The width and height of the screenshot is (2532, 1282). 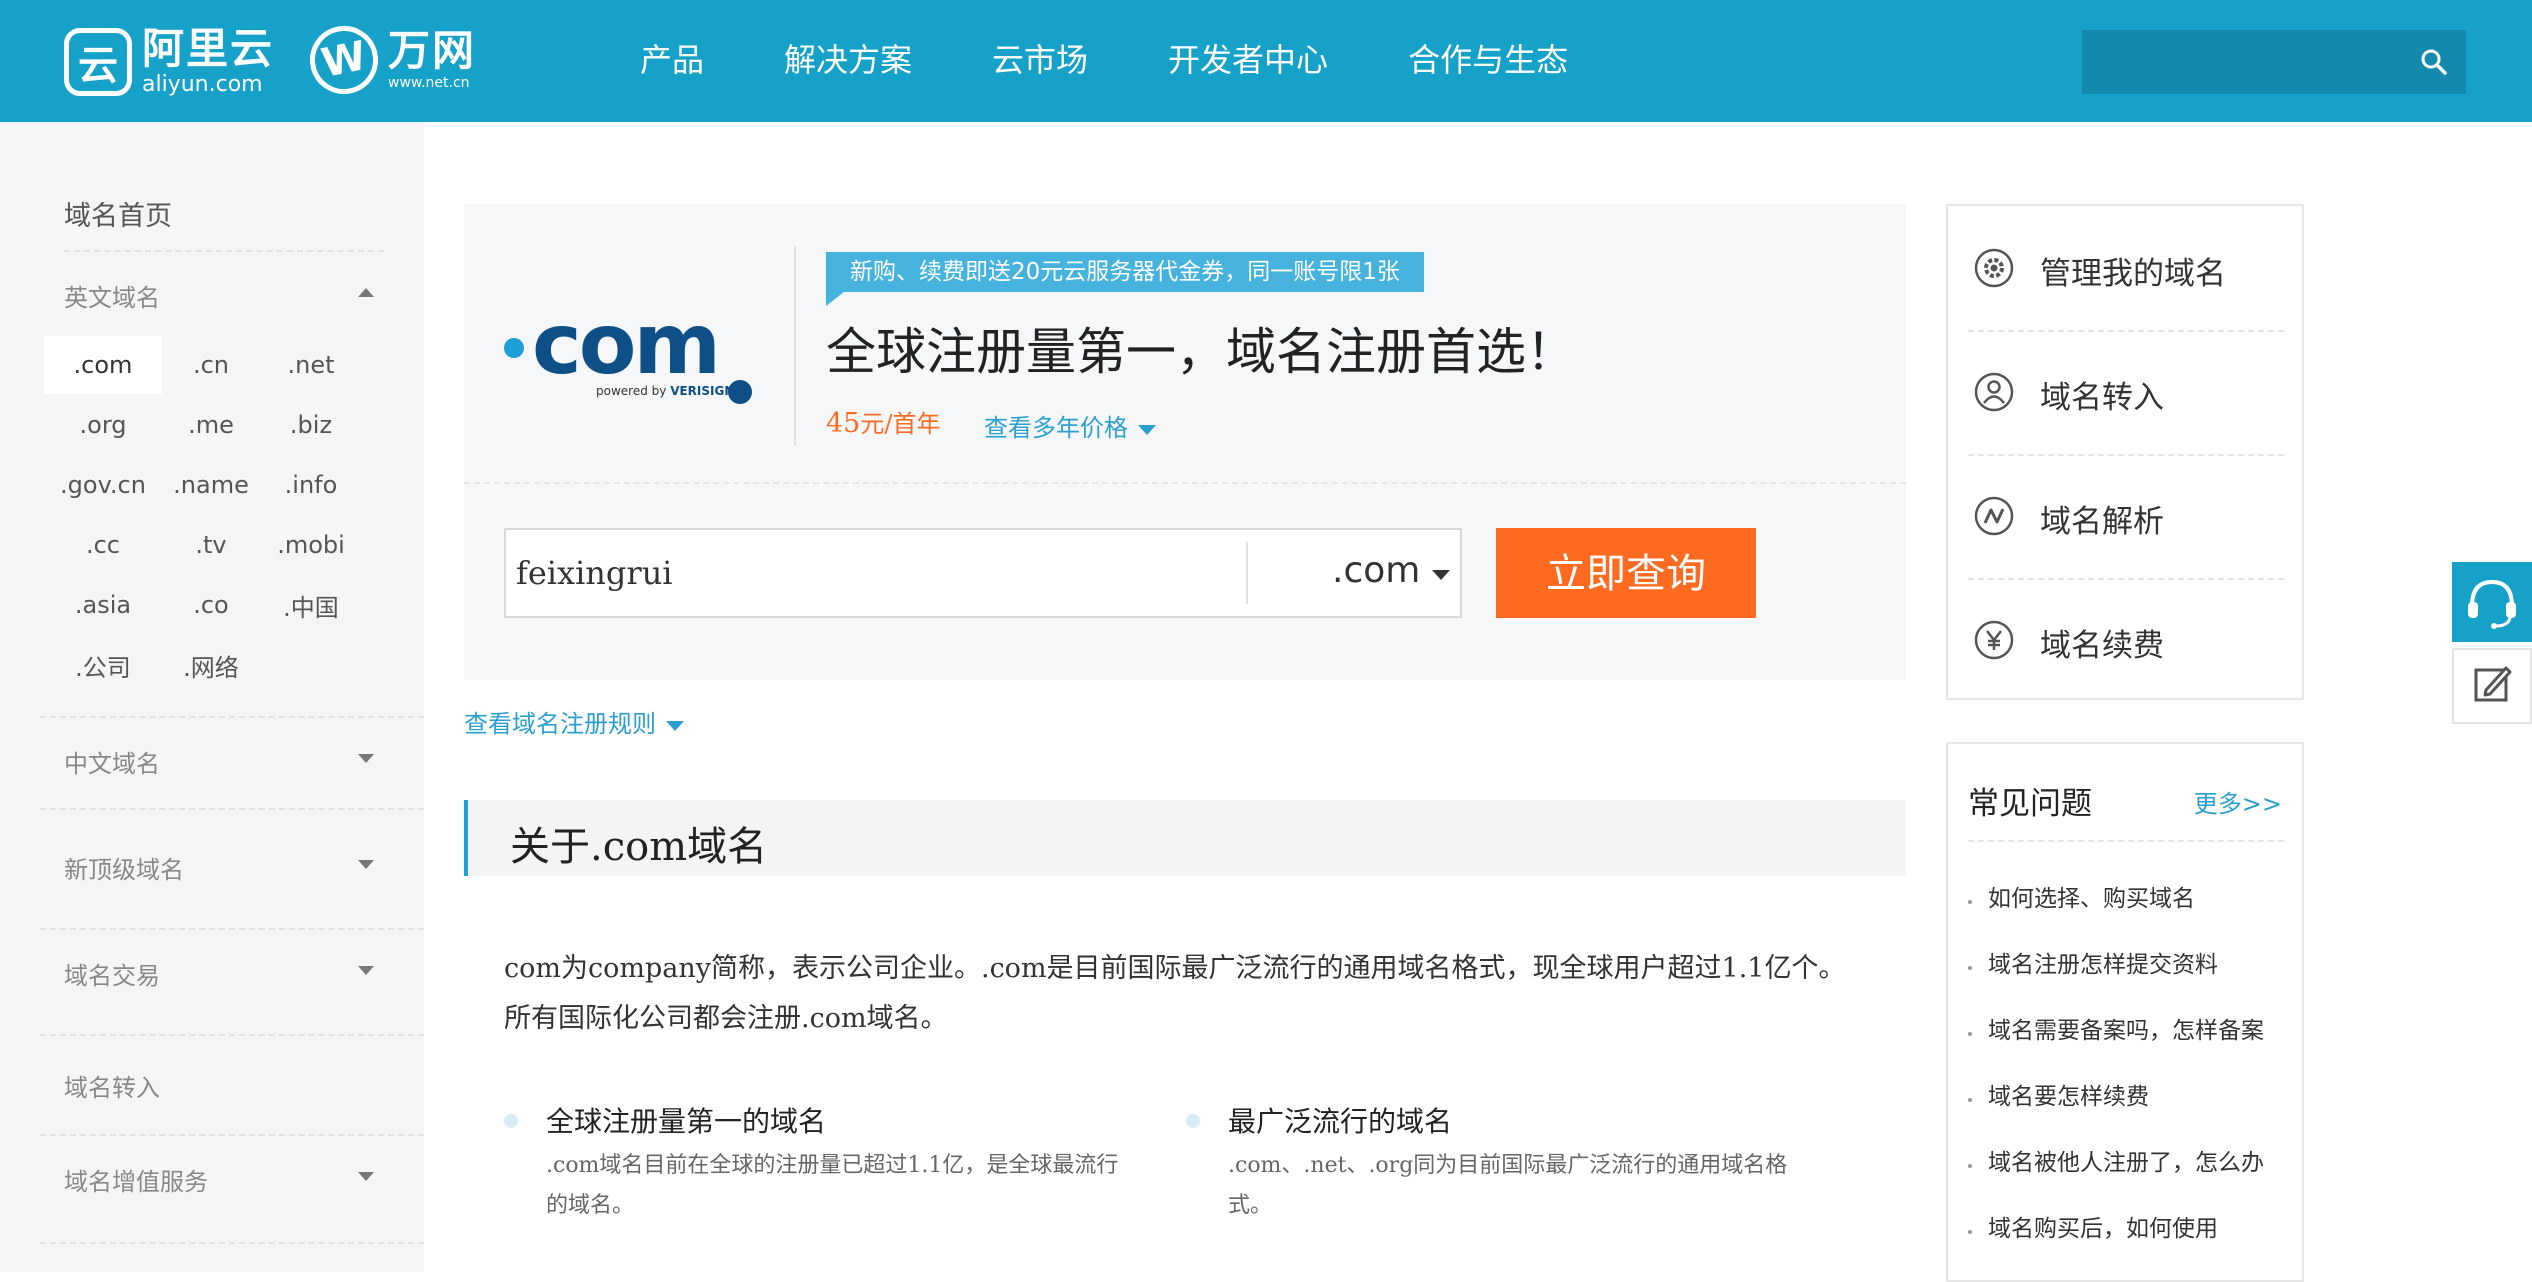 What do you see at coordinates (103, 485) in the screenshot?
I see `tld-gov-cn: .gov.cn` at bounding box center [103, 485].